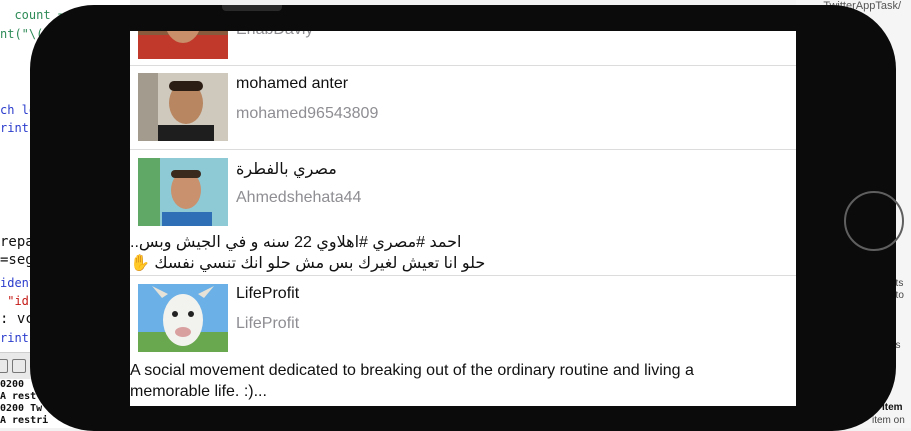  I want to click on home-button, so click(874, 221).